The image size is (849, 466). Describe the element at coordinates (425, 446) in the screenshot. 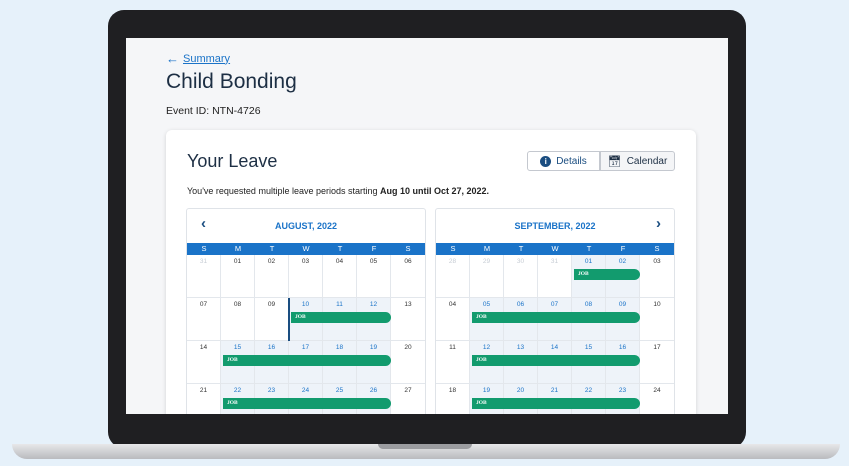

I see `laptop-notch` at that location.